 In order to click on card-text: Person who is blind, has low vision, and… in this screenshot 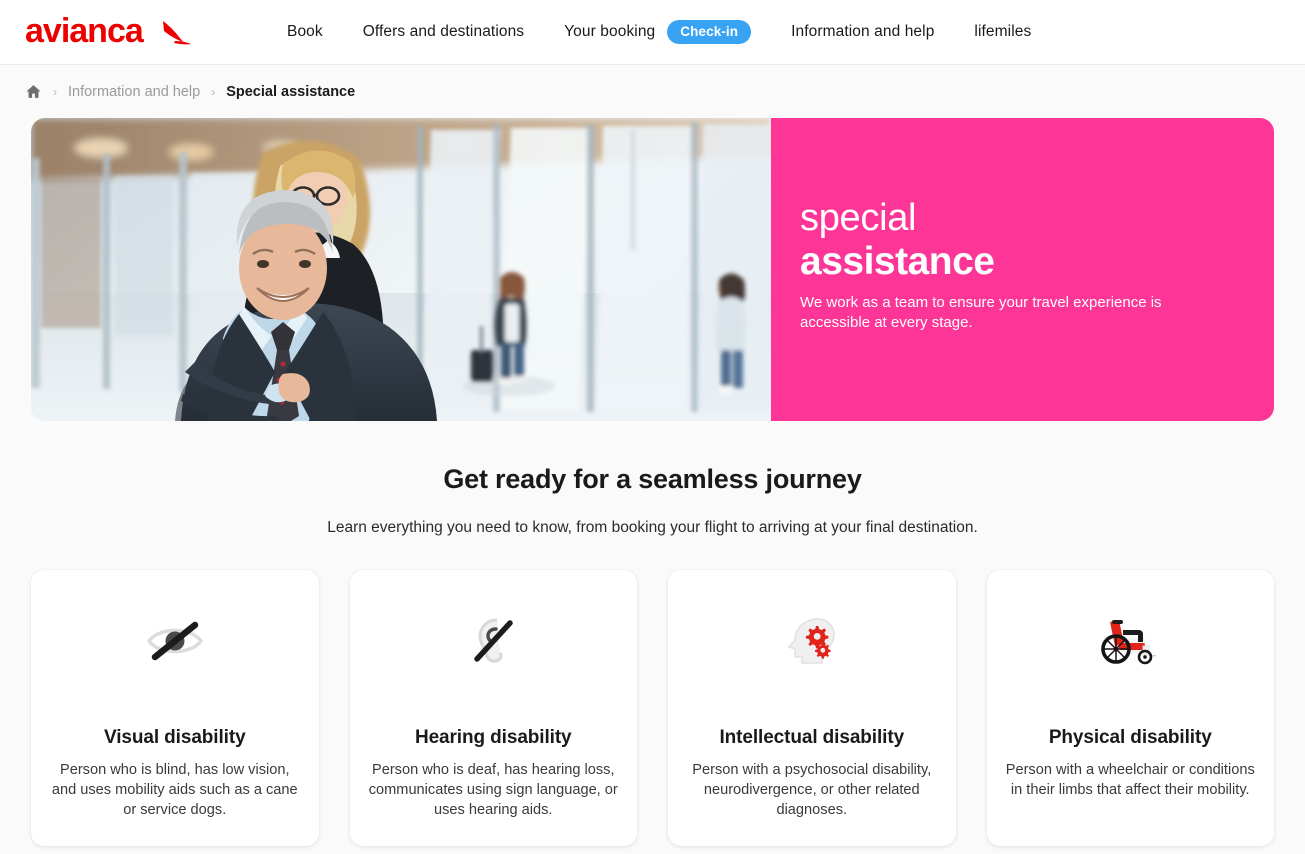, I will do `click(174, 790)`.